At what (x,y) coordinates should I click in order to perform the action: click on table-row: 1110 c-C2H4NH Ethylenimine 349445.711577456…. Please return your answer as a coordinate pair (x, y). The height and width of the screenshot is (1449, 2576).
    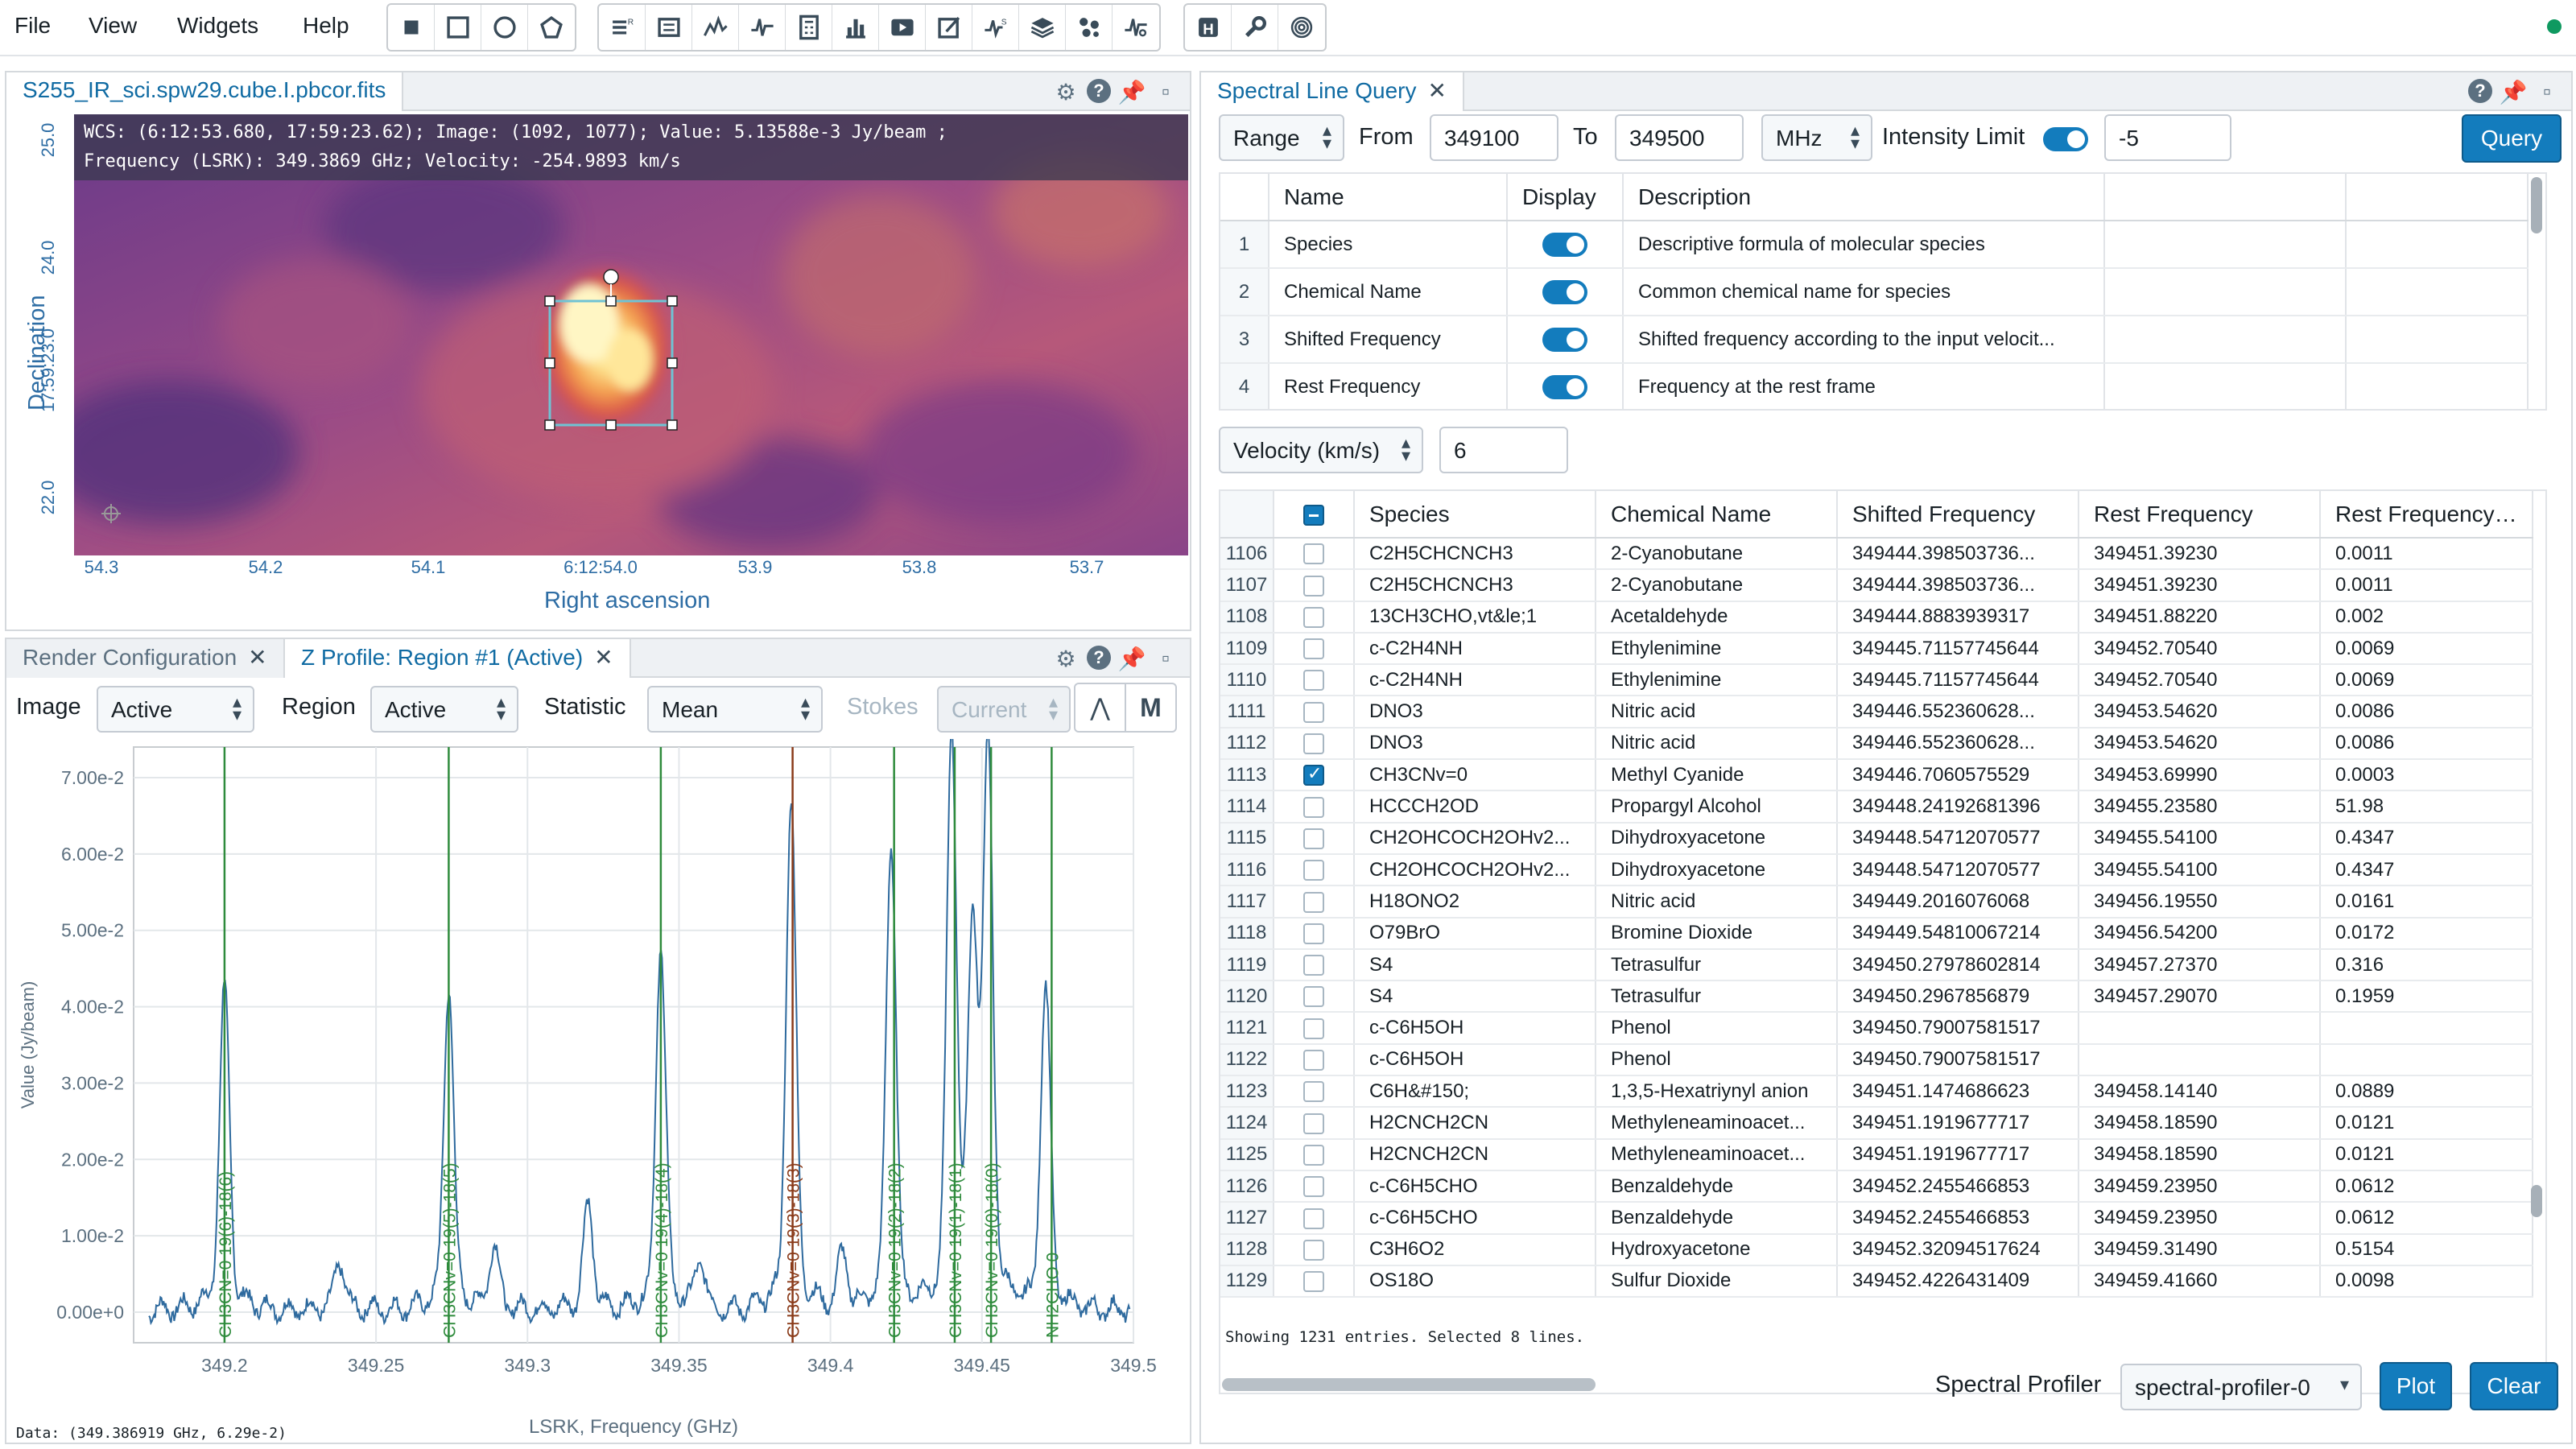
    Looking at the image, I should click on (1876, 680).